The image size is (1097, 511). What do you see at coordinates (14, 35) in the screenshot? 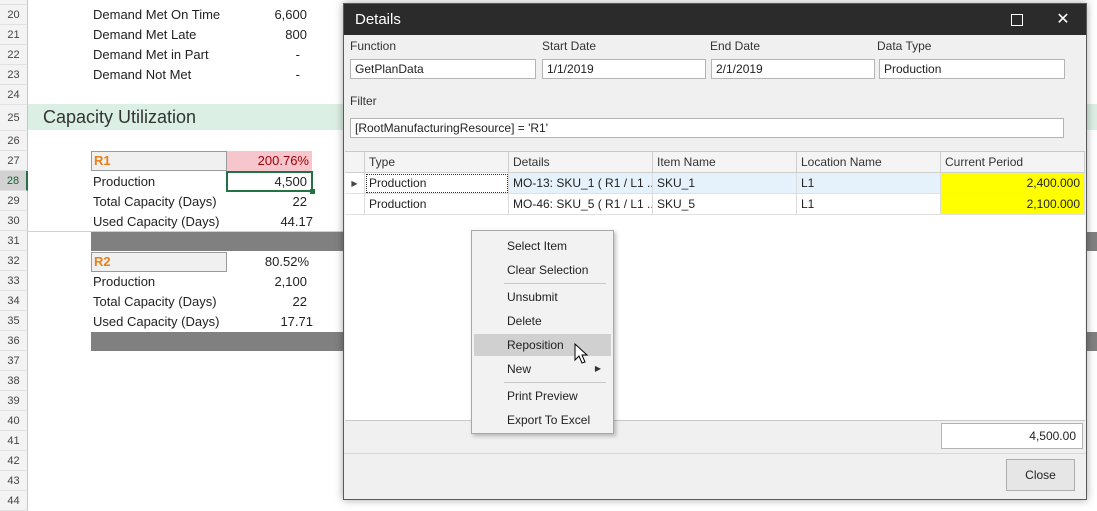
I see `row-number: 21` at bounding box center [14, 35].